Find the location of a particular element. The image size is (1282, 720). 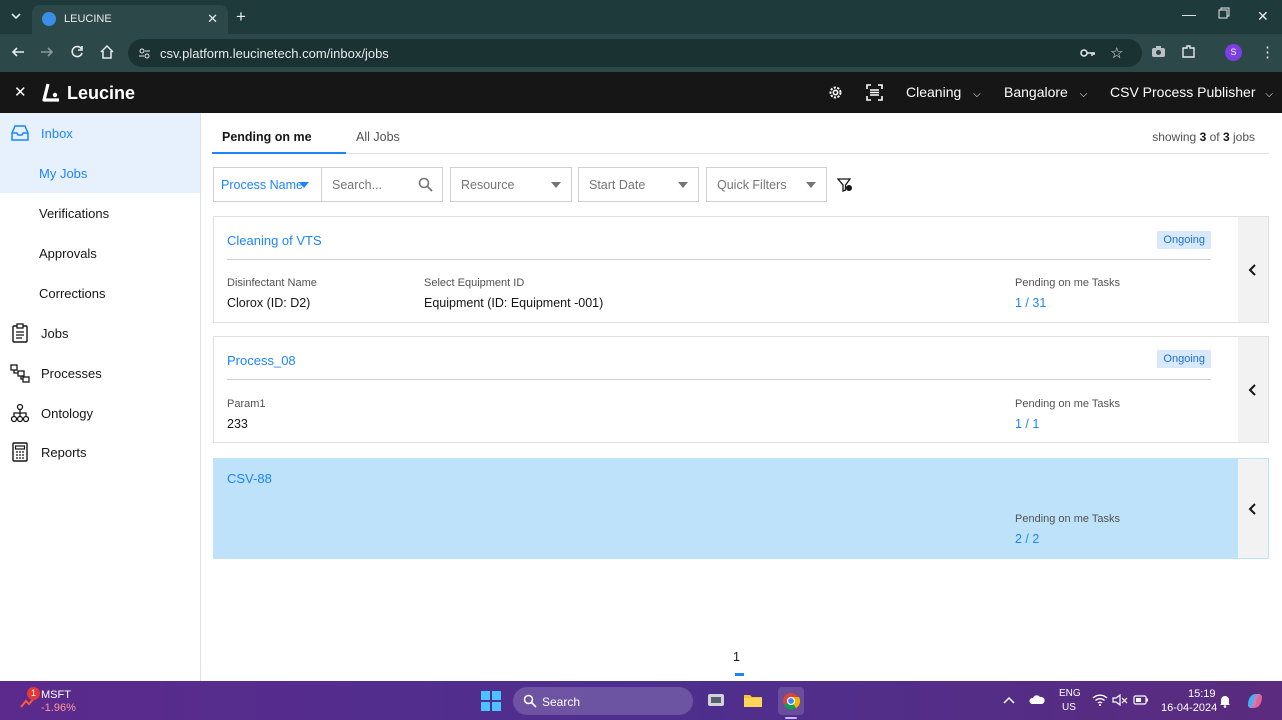

tab-all-jobs: All Jobs is located at coordinates (391, 138).